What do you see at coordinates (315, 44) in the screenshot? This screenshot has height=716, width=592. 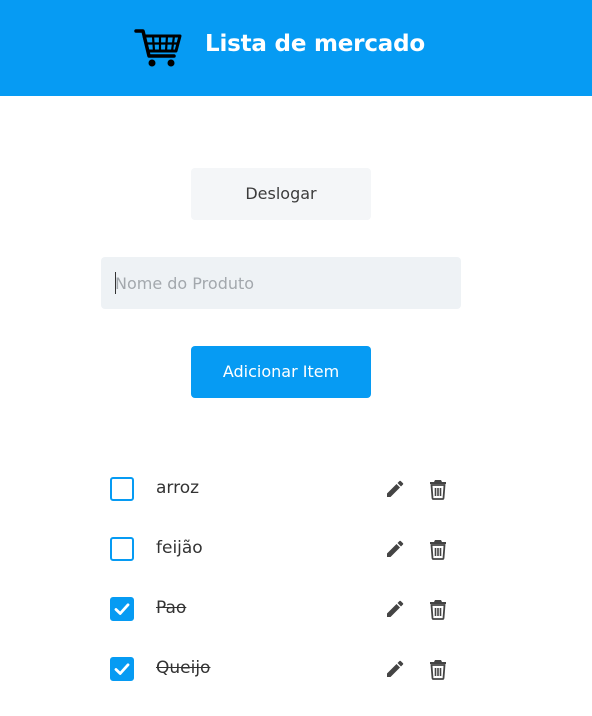 I see `app-title: Lista de mercado` at bounding box center [315, 44].